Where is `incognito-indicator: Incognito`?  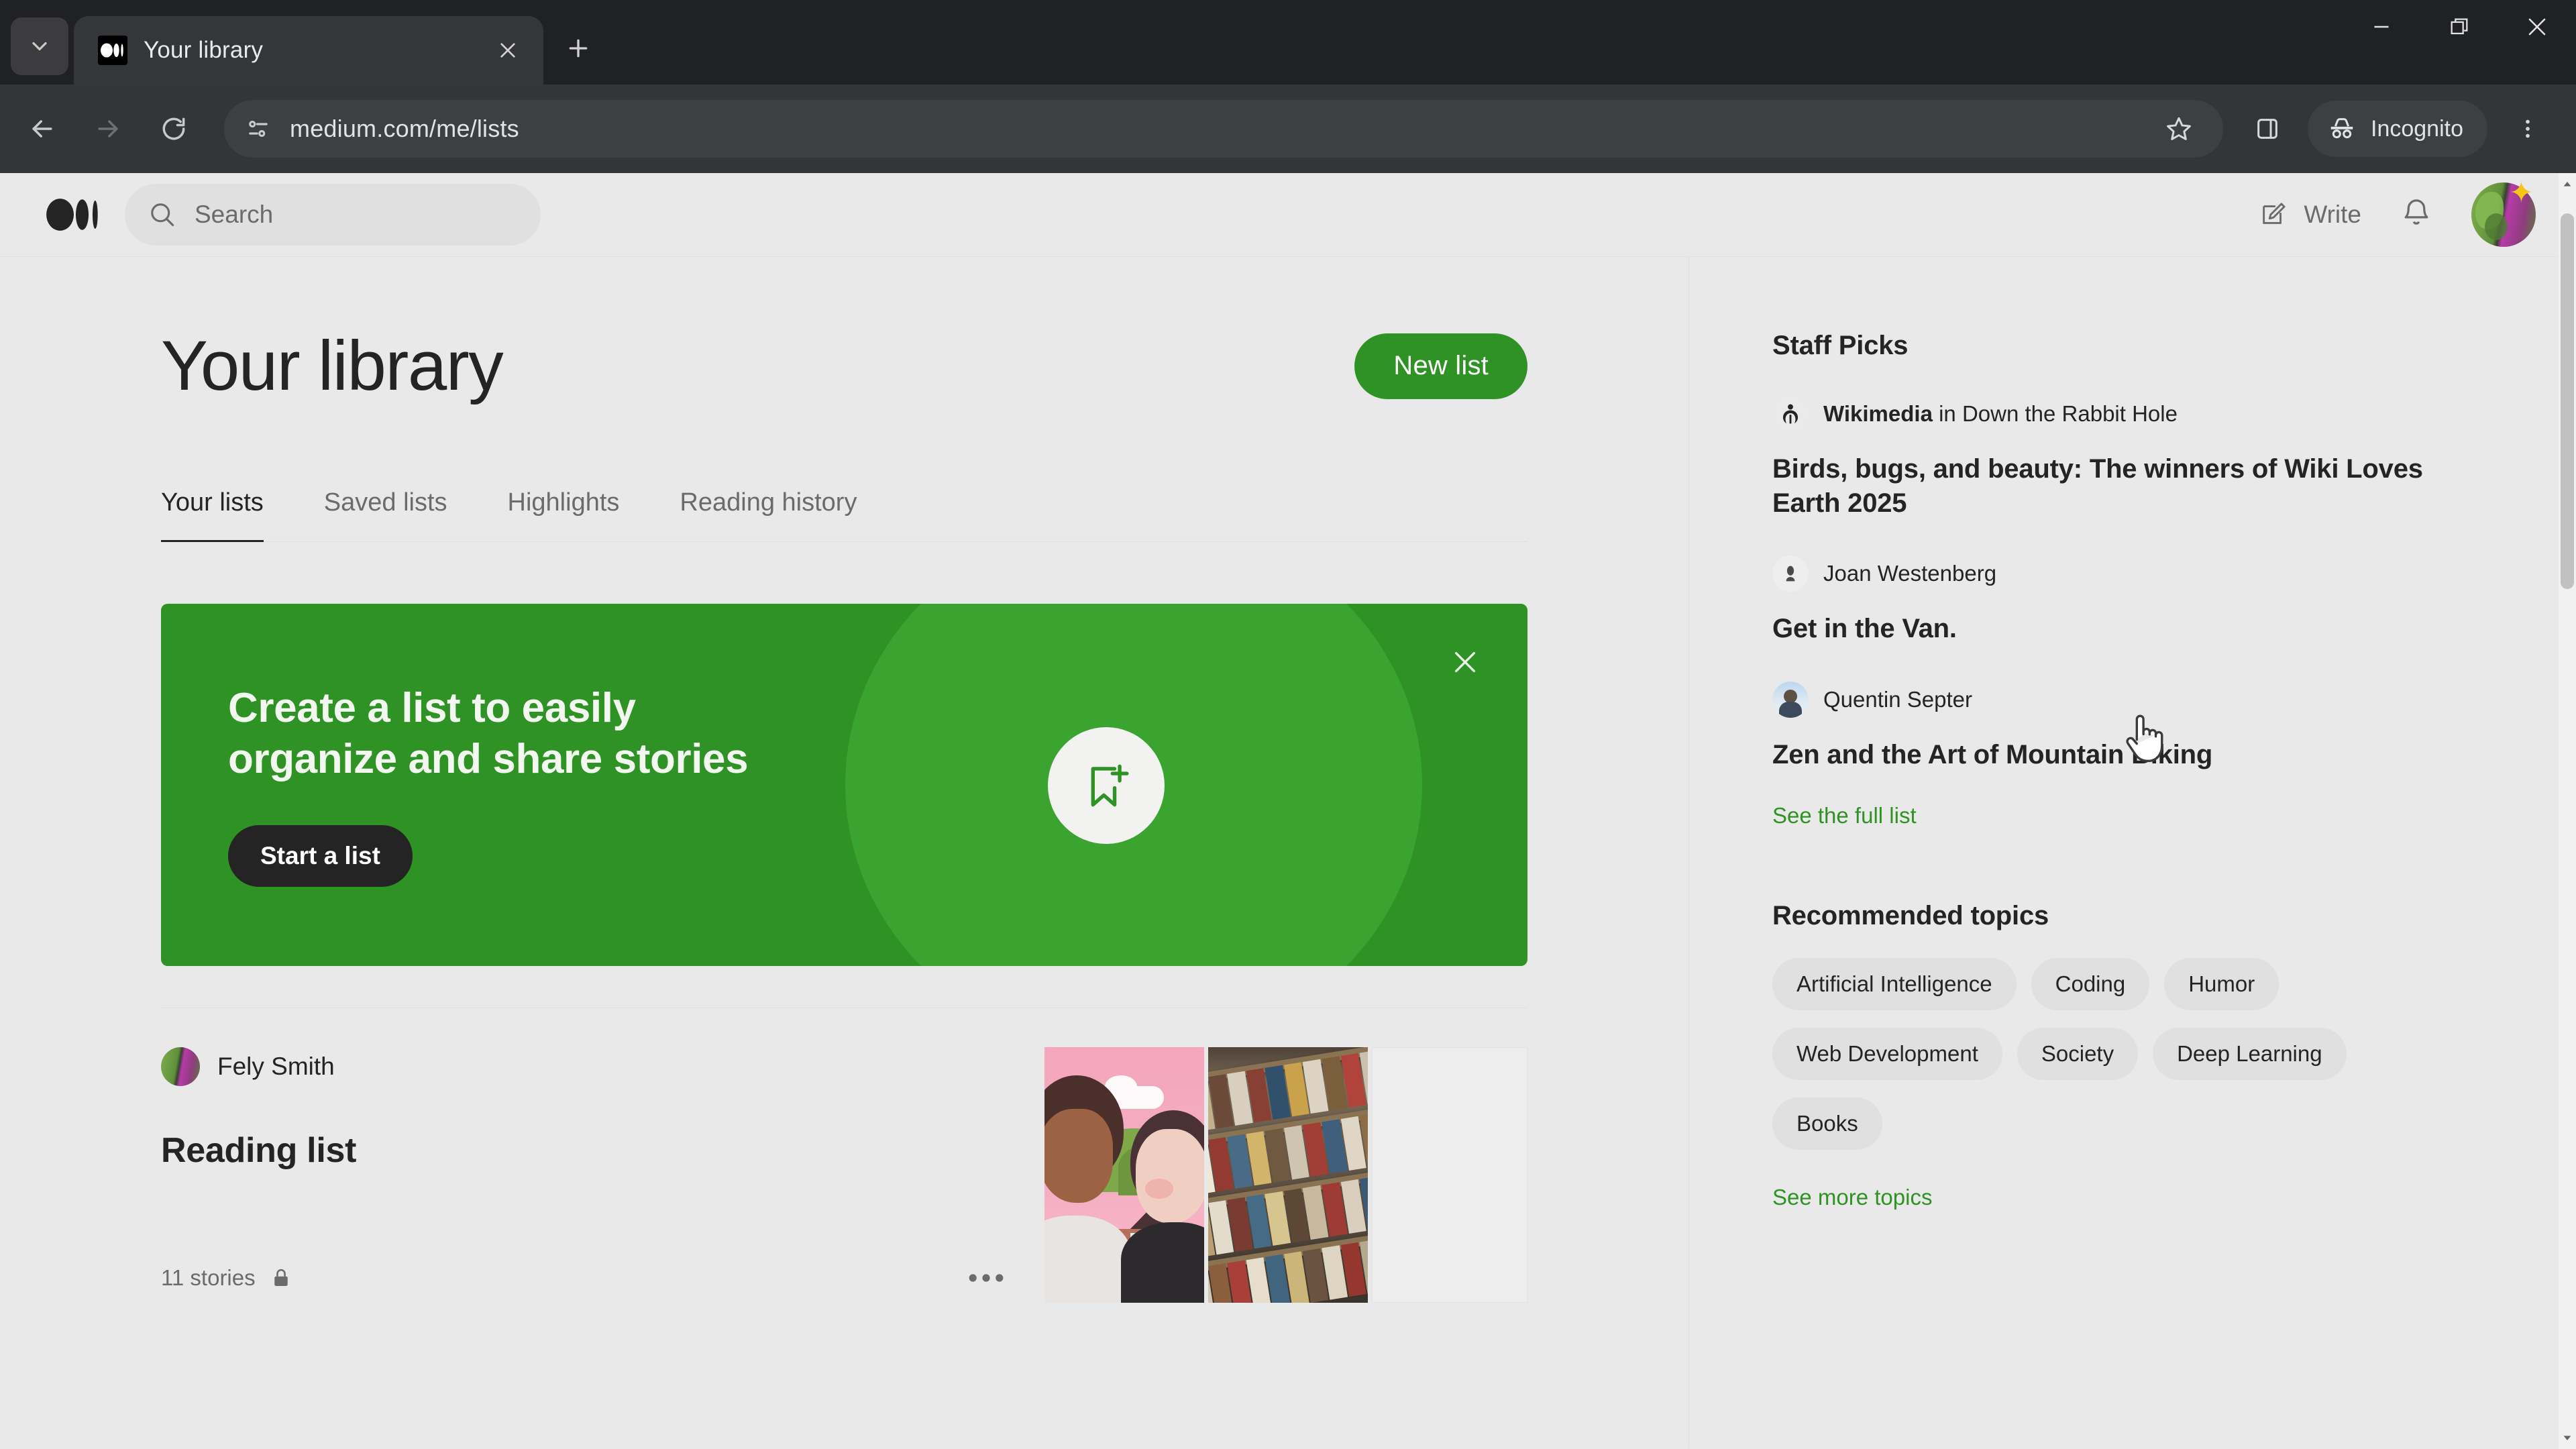 incognito-indicator: Incognito is located at coordinates (2397, 129).